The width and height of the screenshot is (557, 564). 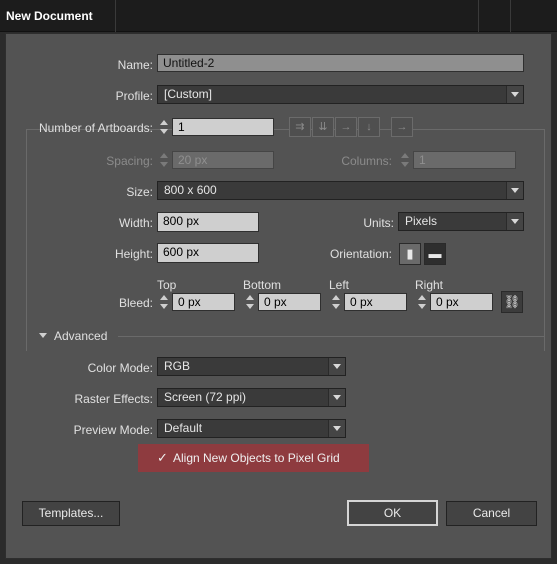 I want to click on disclosure-triangle-icon, so click(x=43, y=335).